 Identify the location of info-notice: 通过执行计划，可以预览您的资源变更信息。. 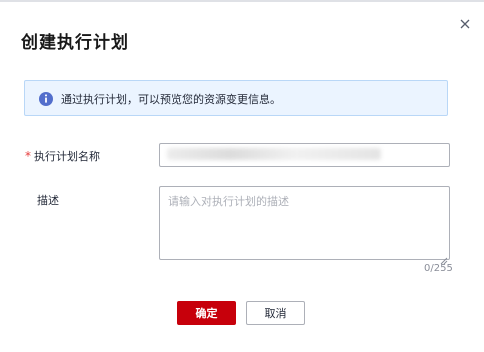
(236, 98).